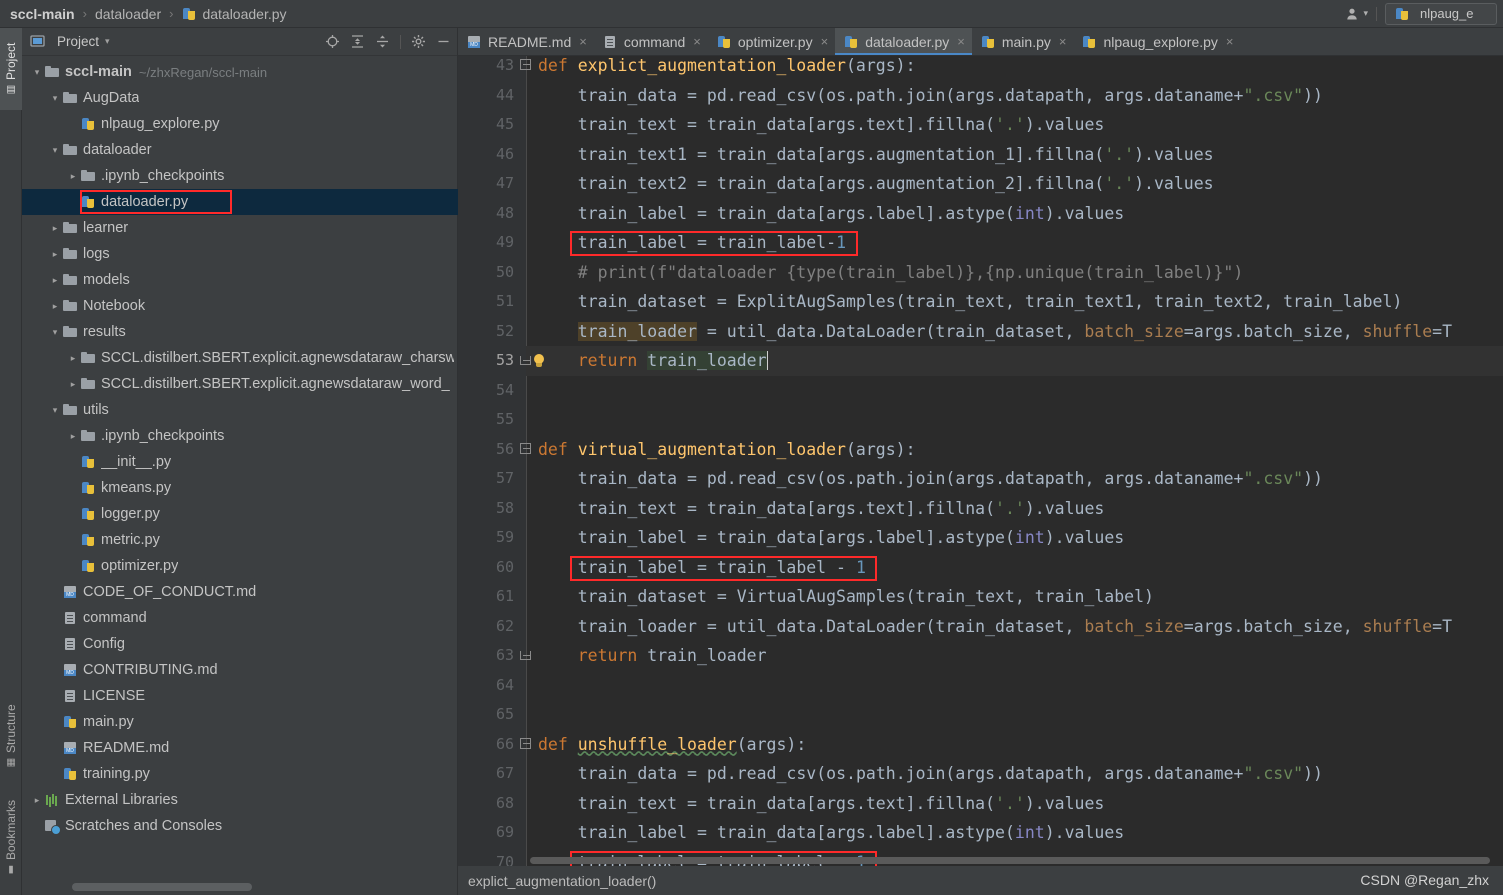  What do you see at coordinates (240, 462) in the screenshot?
I see `tree-item-__init__.py: __init__.py` at bounding box center [240, 462].